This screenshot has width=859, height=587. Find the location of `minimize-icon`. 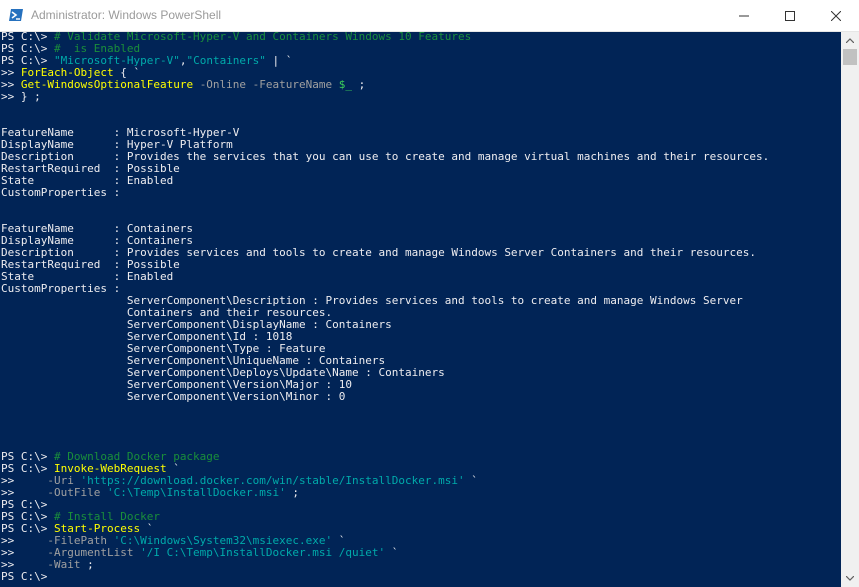

minimize-icon is located at coordinates (744, 15).